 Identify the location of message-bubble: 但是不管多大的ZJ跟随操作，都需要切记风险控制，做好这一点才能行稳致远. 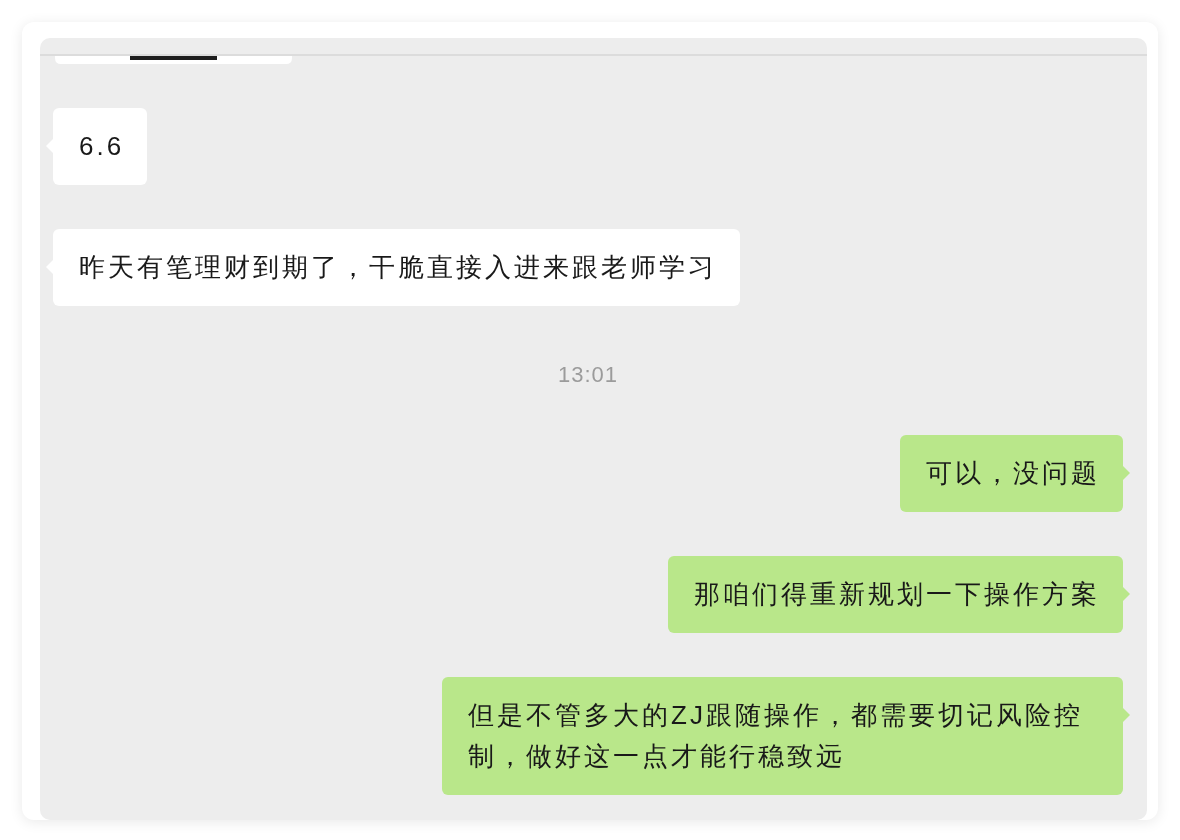
(786, 736).